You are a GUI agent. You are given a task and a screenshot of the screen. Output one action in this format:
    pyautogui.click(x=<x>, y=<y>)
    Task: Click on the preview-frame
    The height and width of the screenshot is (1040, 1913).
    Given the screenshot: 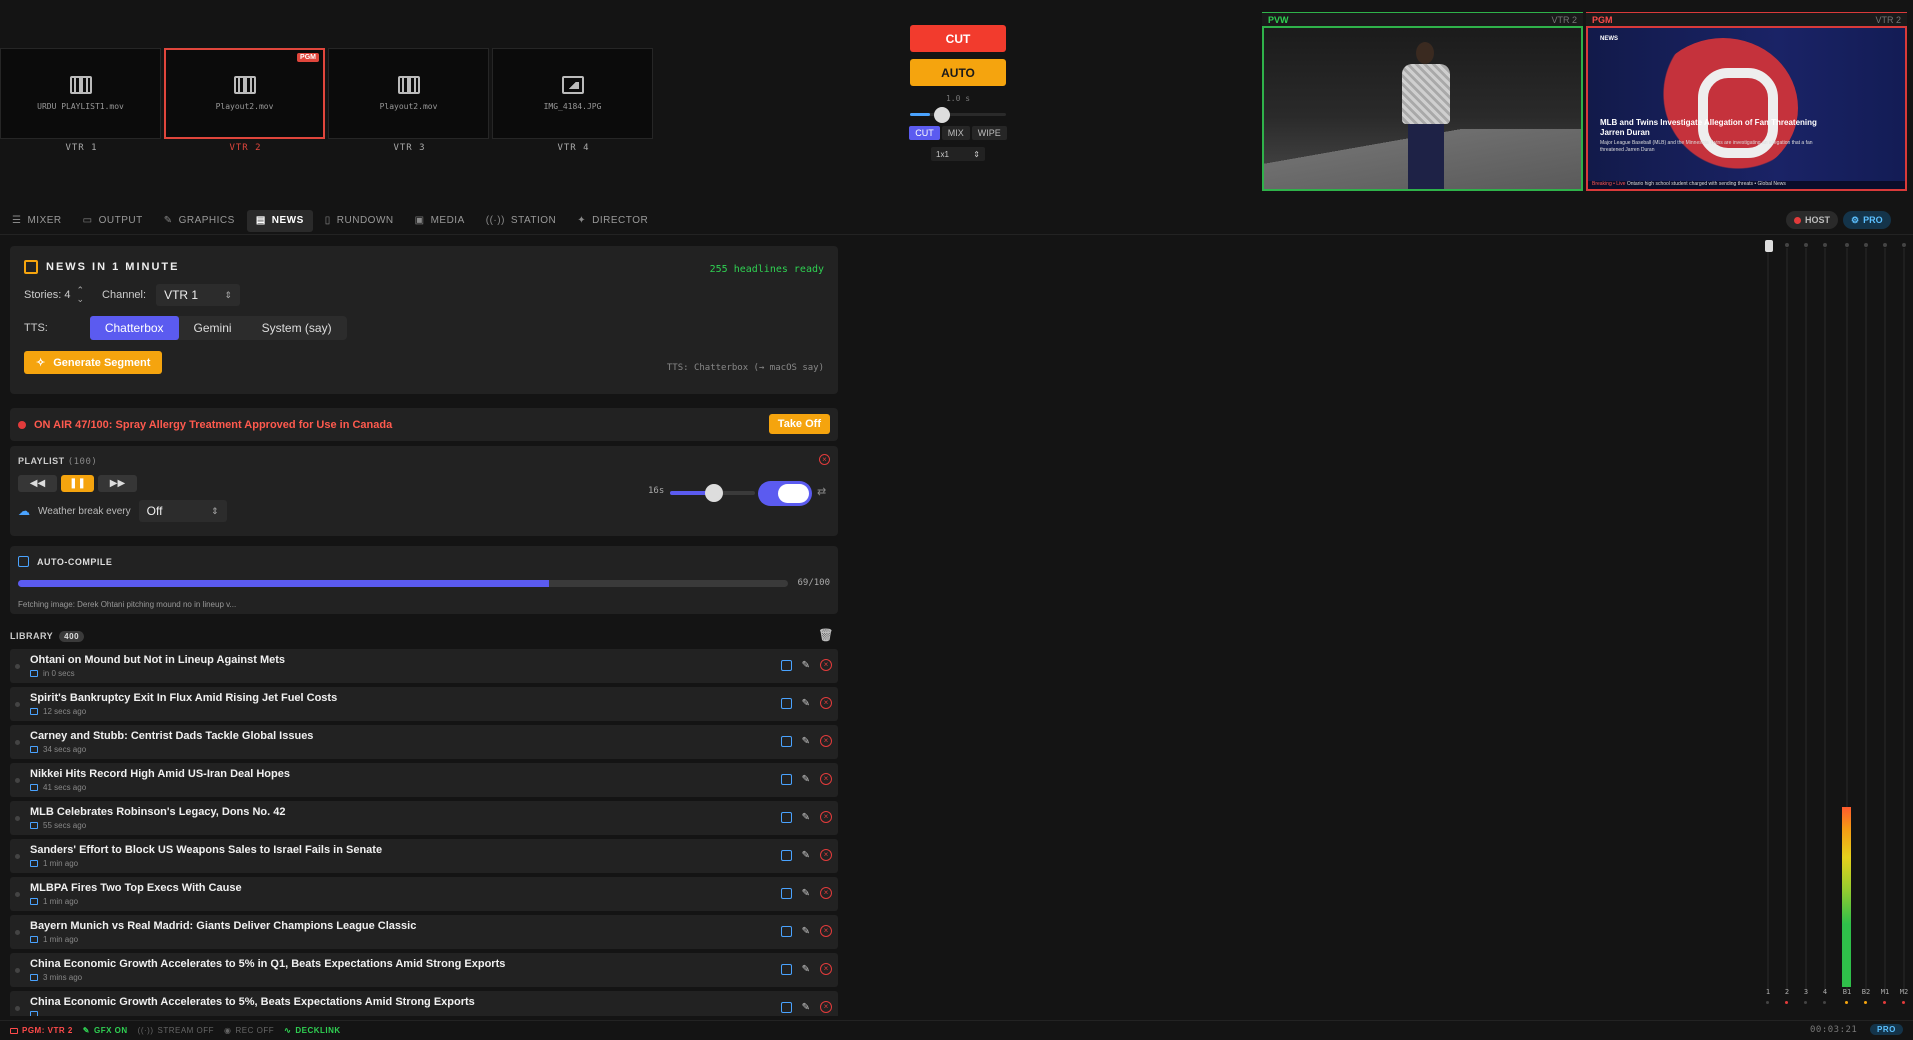 What is the action you would take?
    pyautogui.click(x=1422, y=108)
    